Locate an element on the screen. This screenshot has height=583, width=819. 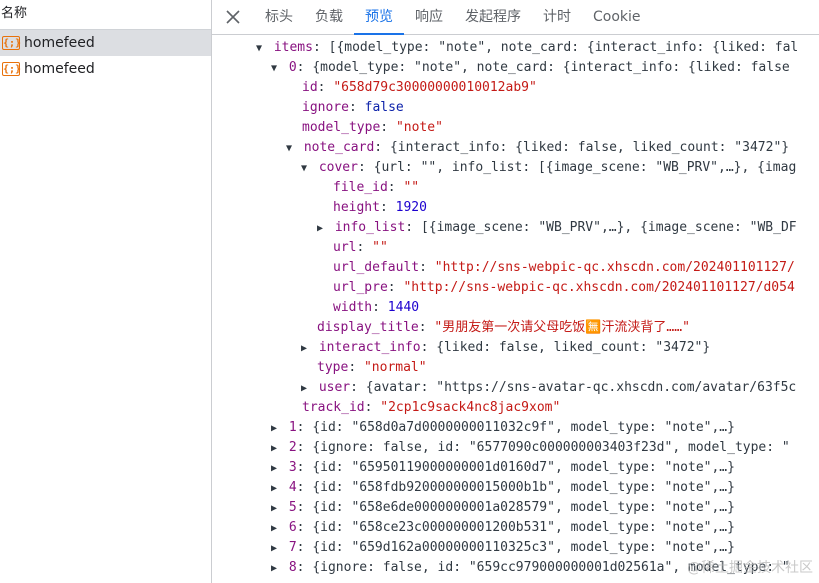
json-boolean-value: false is located at coordinates (384, 107).